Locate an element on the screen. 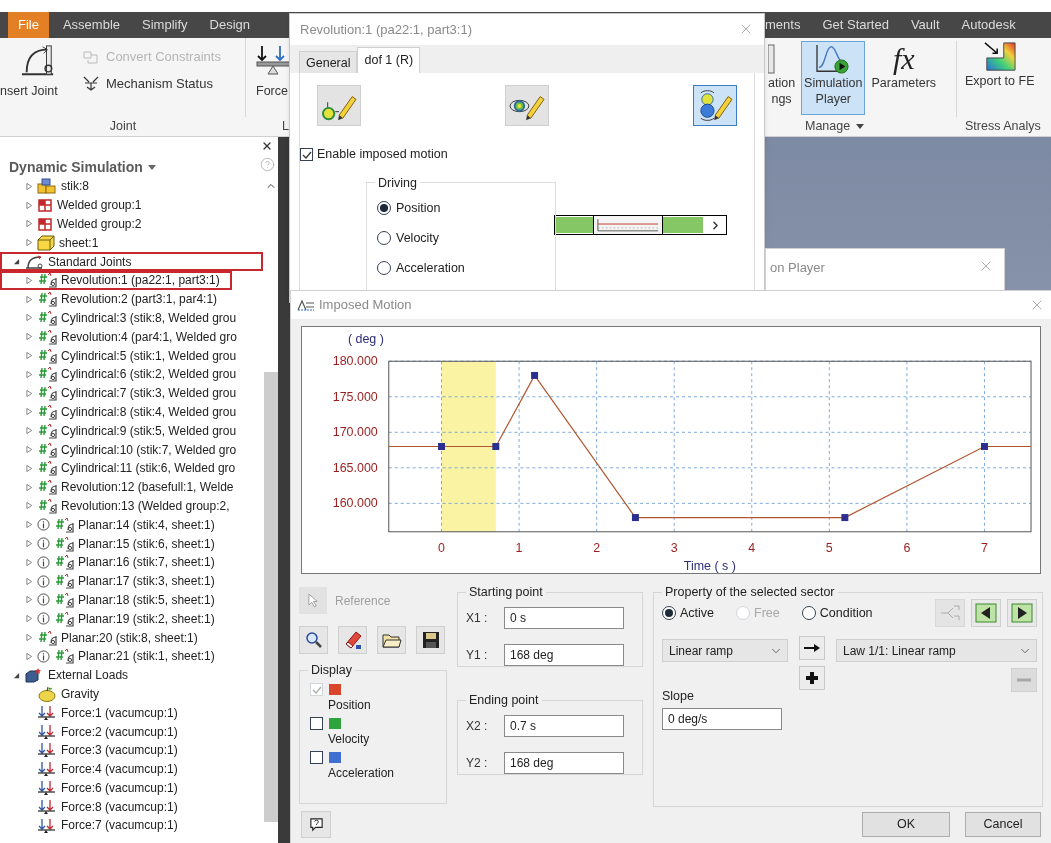 This screenshot has width=1051, height=843. tree-item: Cylindrical:3 (stik:8, Welded grou is located at coordinates (149, 317).